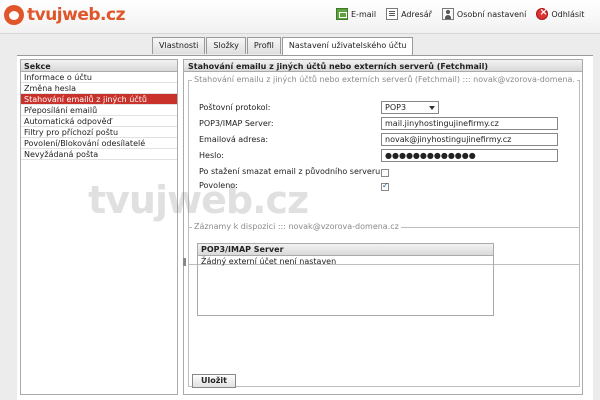  What do you see at coordinates (99, 88) in the screenshot?
I see `sidebar-item-change-password: Změna hesla` at bounding box center [99, 88].